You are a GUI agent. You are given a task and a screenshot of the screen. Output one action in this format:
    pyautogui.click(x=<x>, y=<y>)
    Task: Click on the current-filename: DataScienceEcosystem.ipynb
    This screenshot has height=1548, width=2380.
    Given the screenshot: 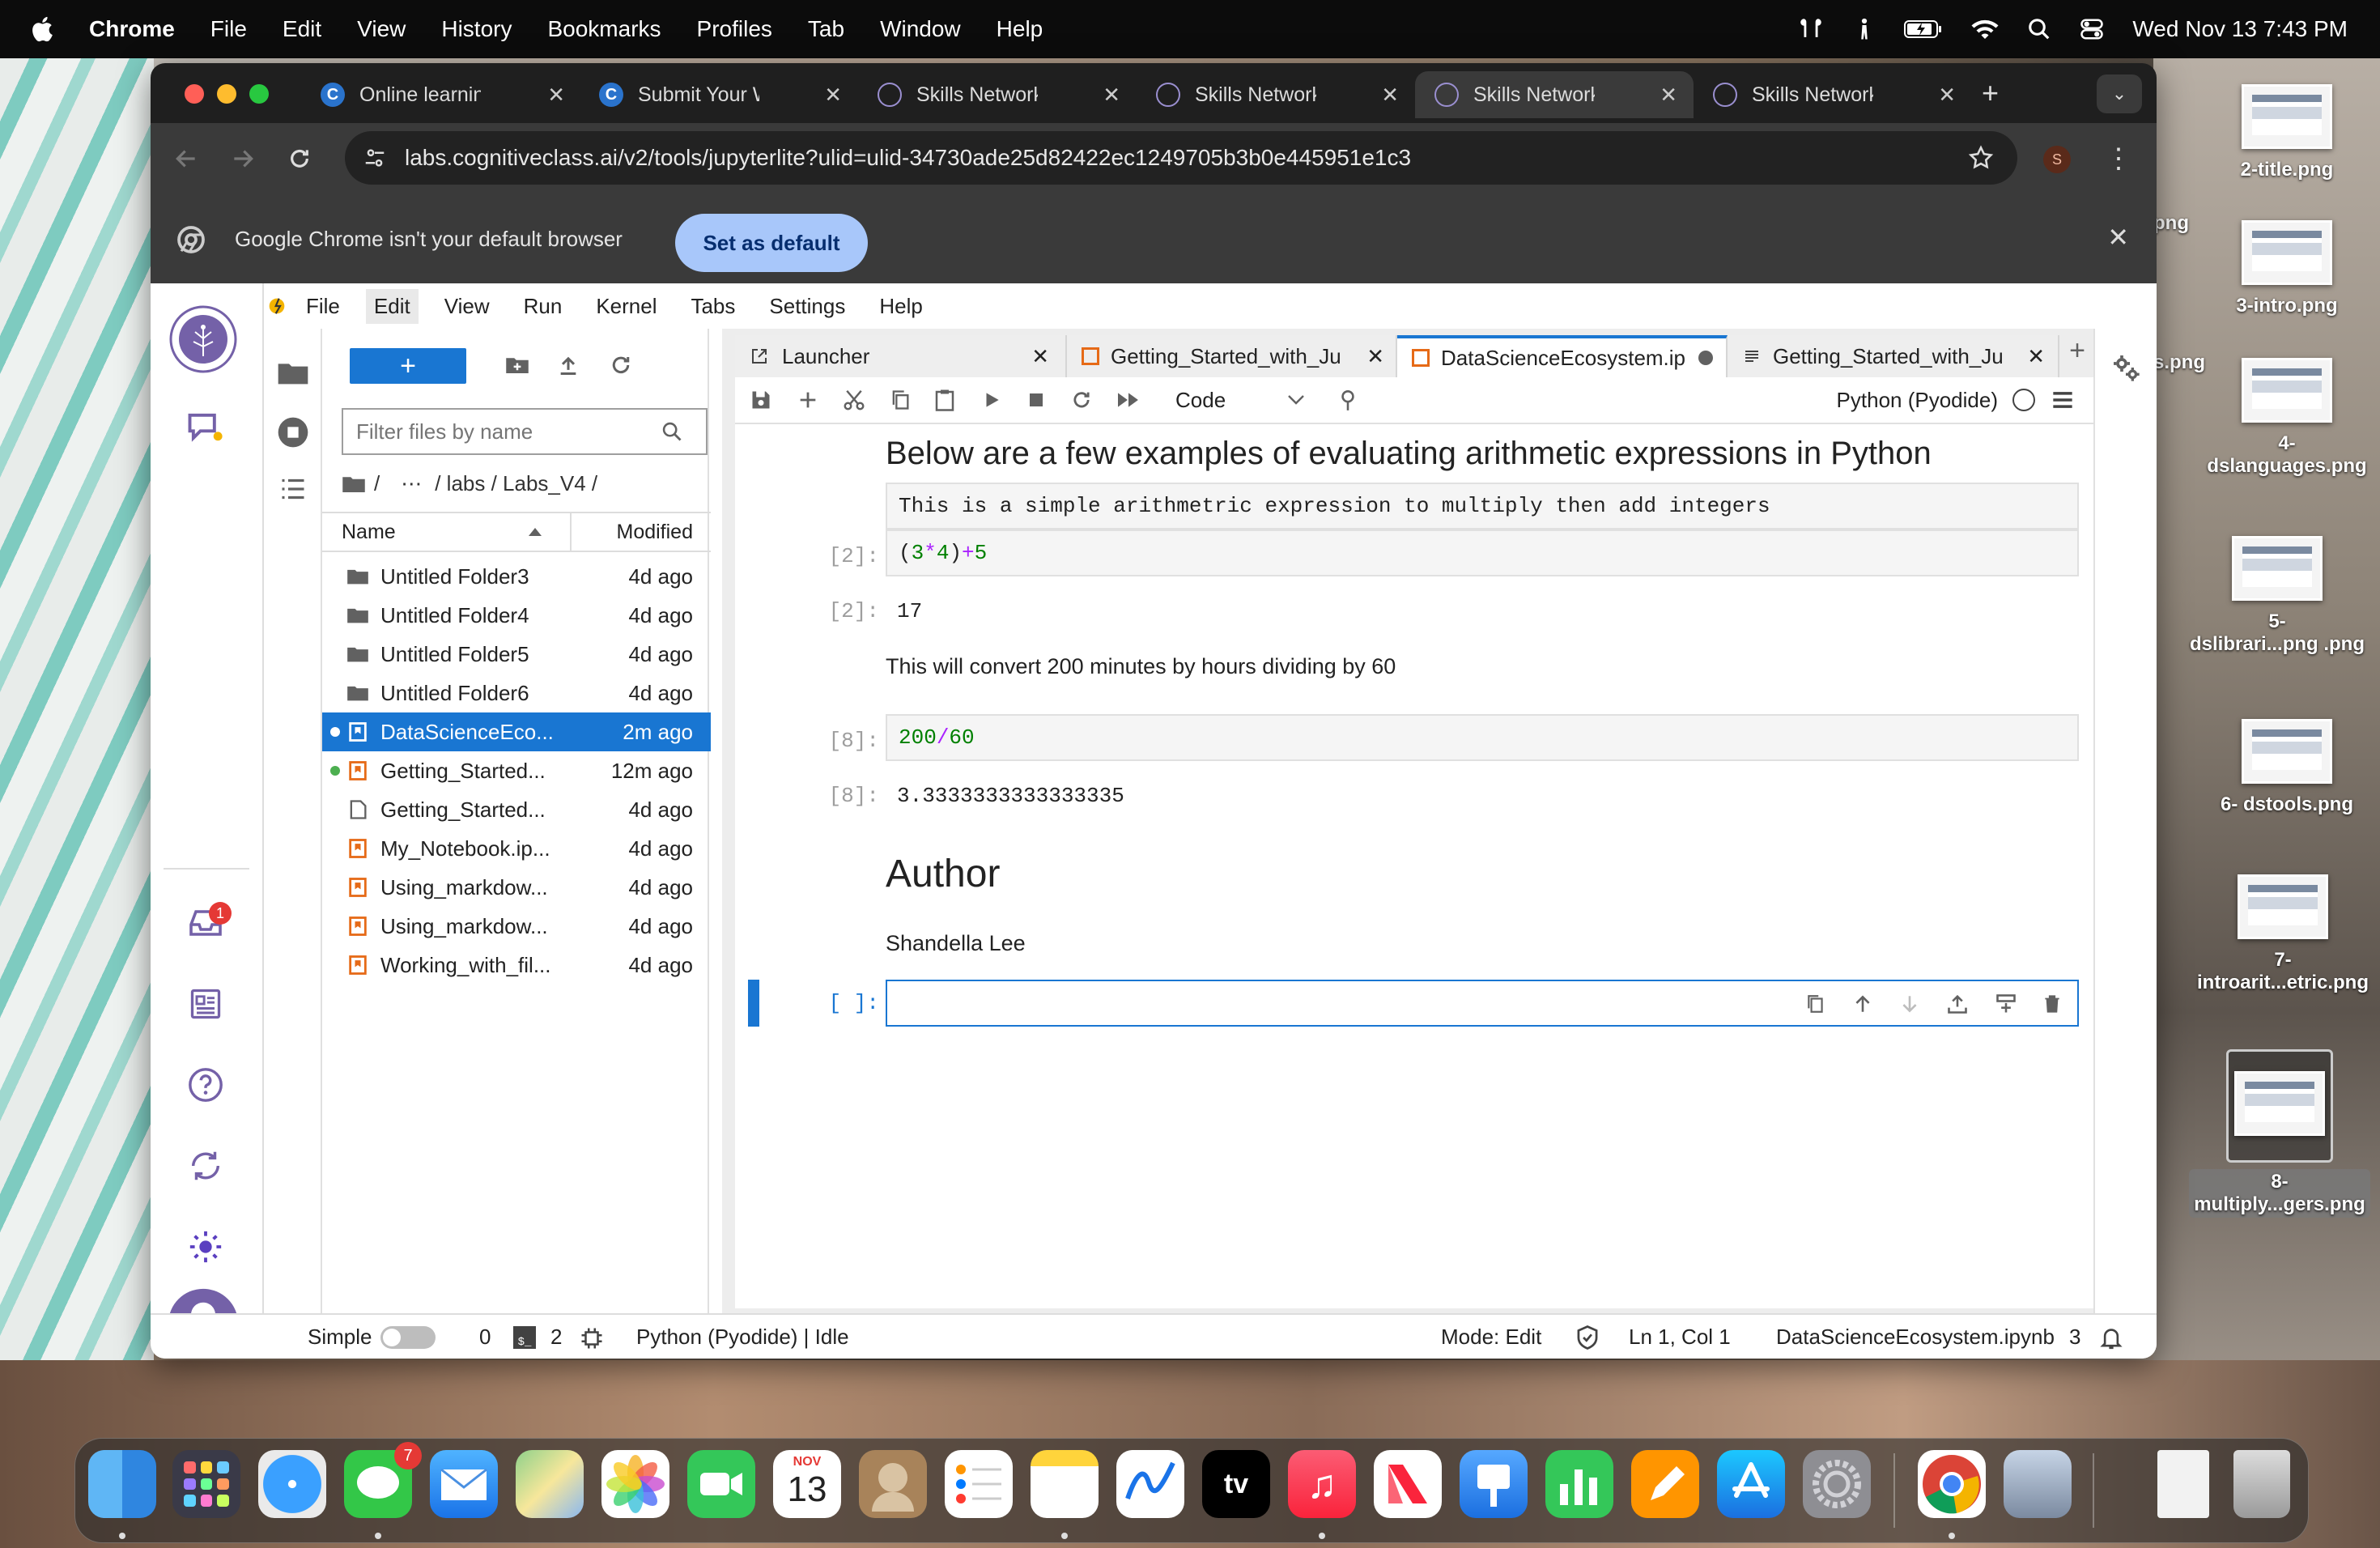 What is the action you would take?
    pyautogui.click(x=1916, y=1337)
    